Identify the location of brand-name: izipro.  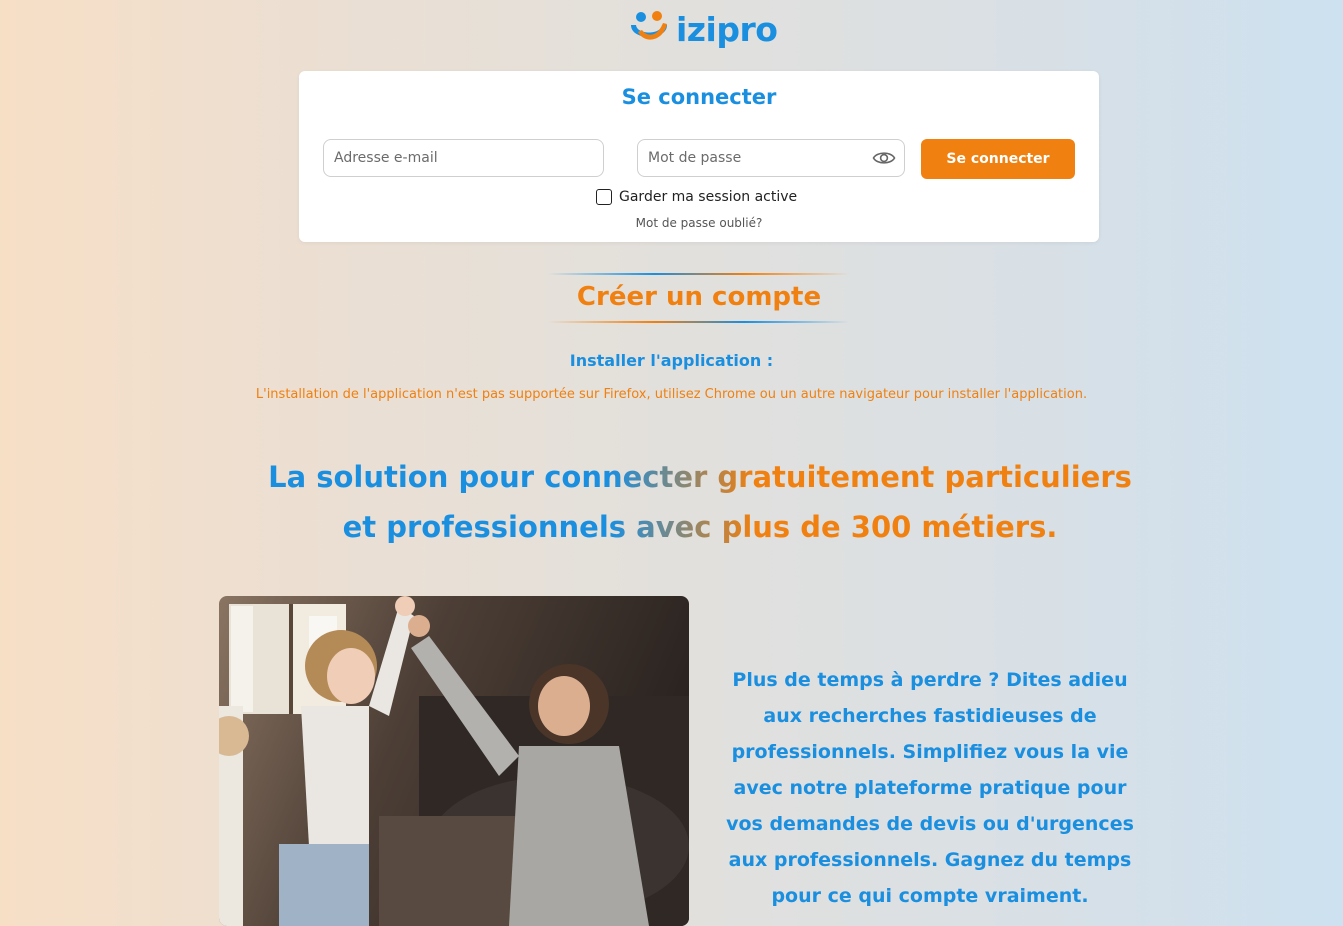
(727, 29).